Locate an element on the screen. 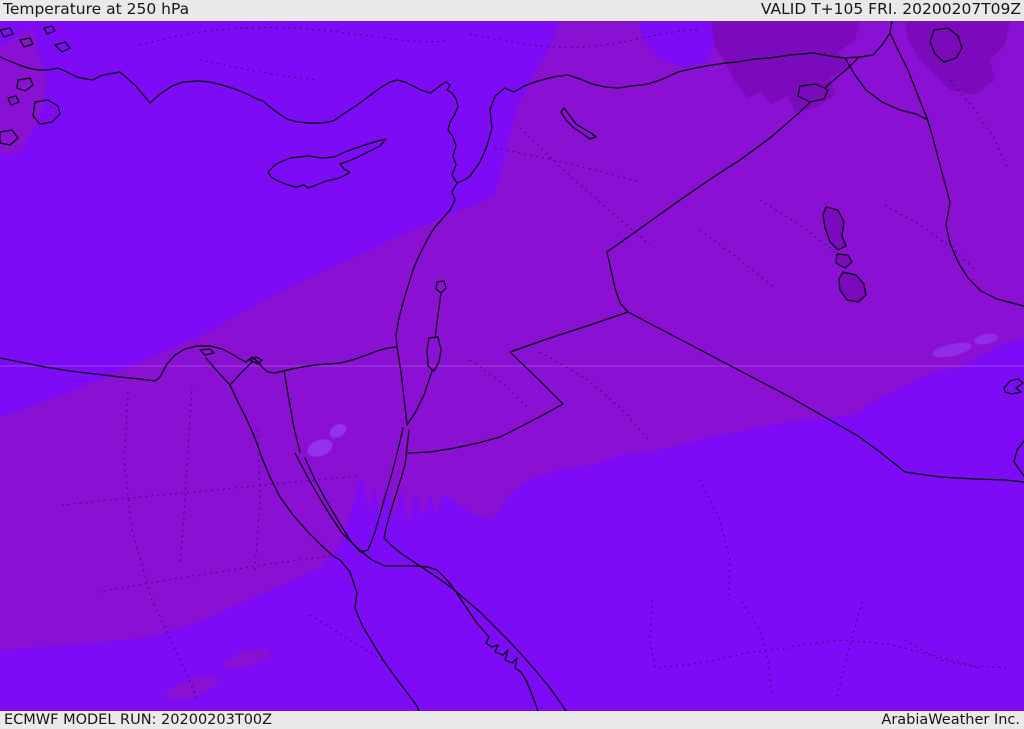  page-title: Temperature at 250 hPa is located at coordinates (96, 9).